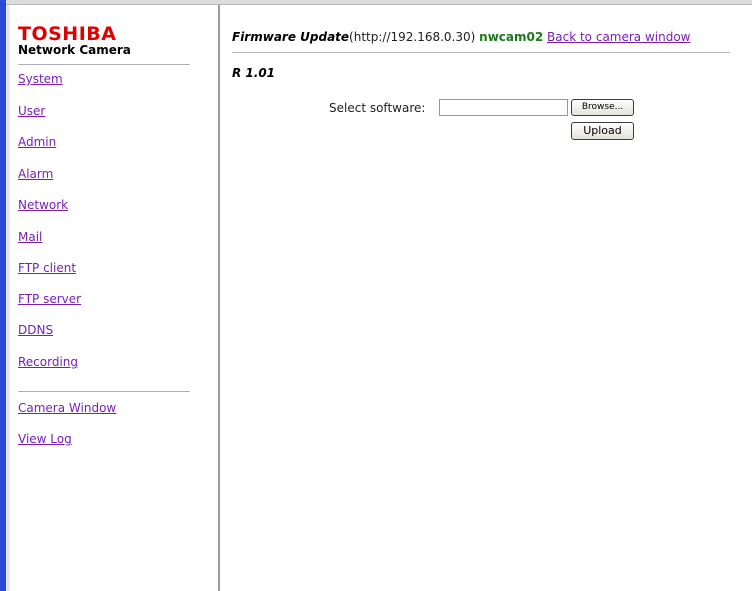 The width and height of the screenshot is (752, 591). What do you see at coordinates (31, 111) in the screenshot?
I see `sidebar-item-user: User` at bounding box center [31, 111].